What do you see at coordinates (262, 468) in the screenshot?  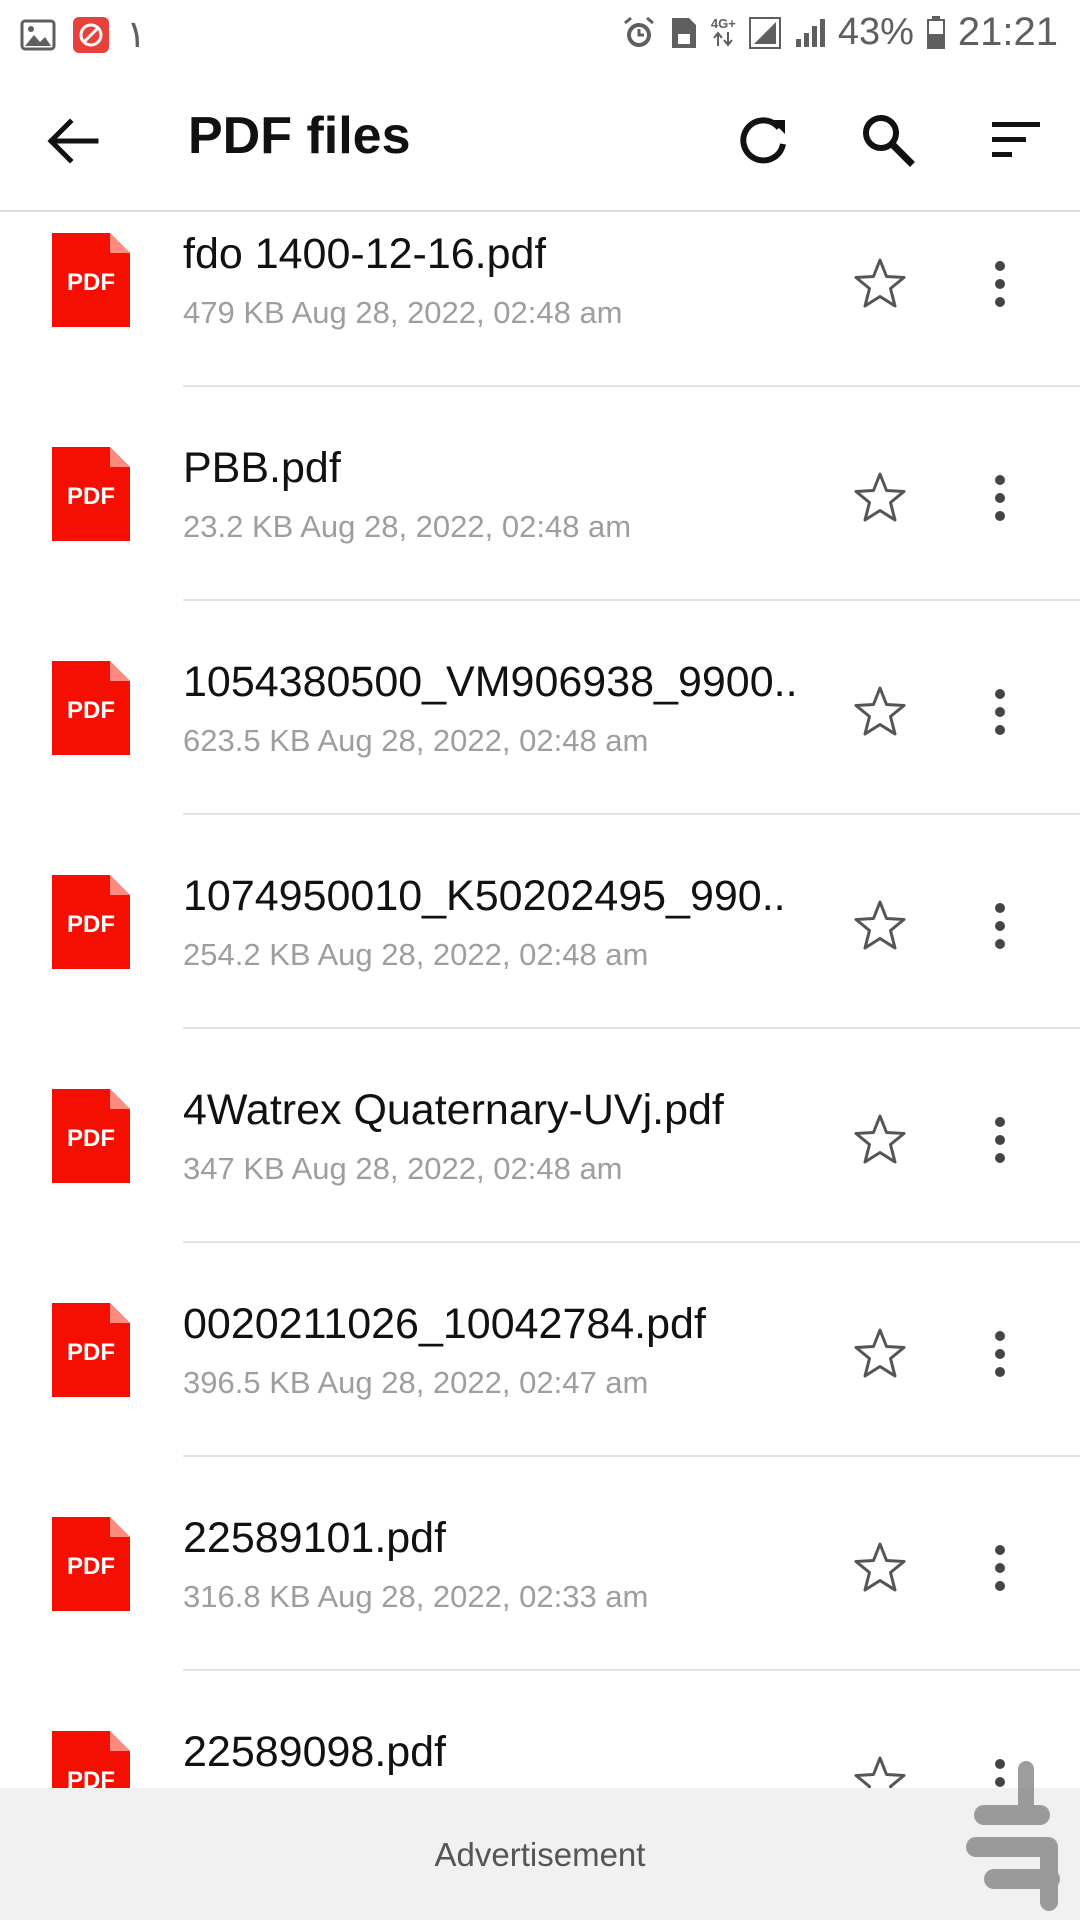 I see `file-name: PBB.pdf` at bounding box center [262, 468].